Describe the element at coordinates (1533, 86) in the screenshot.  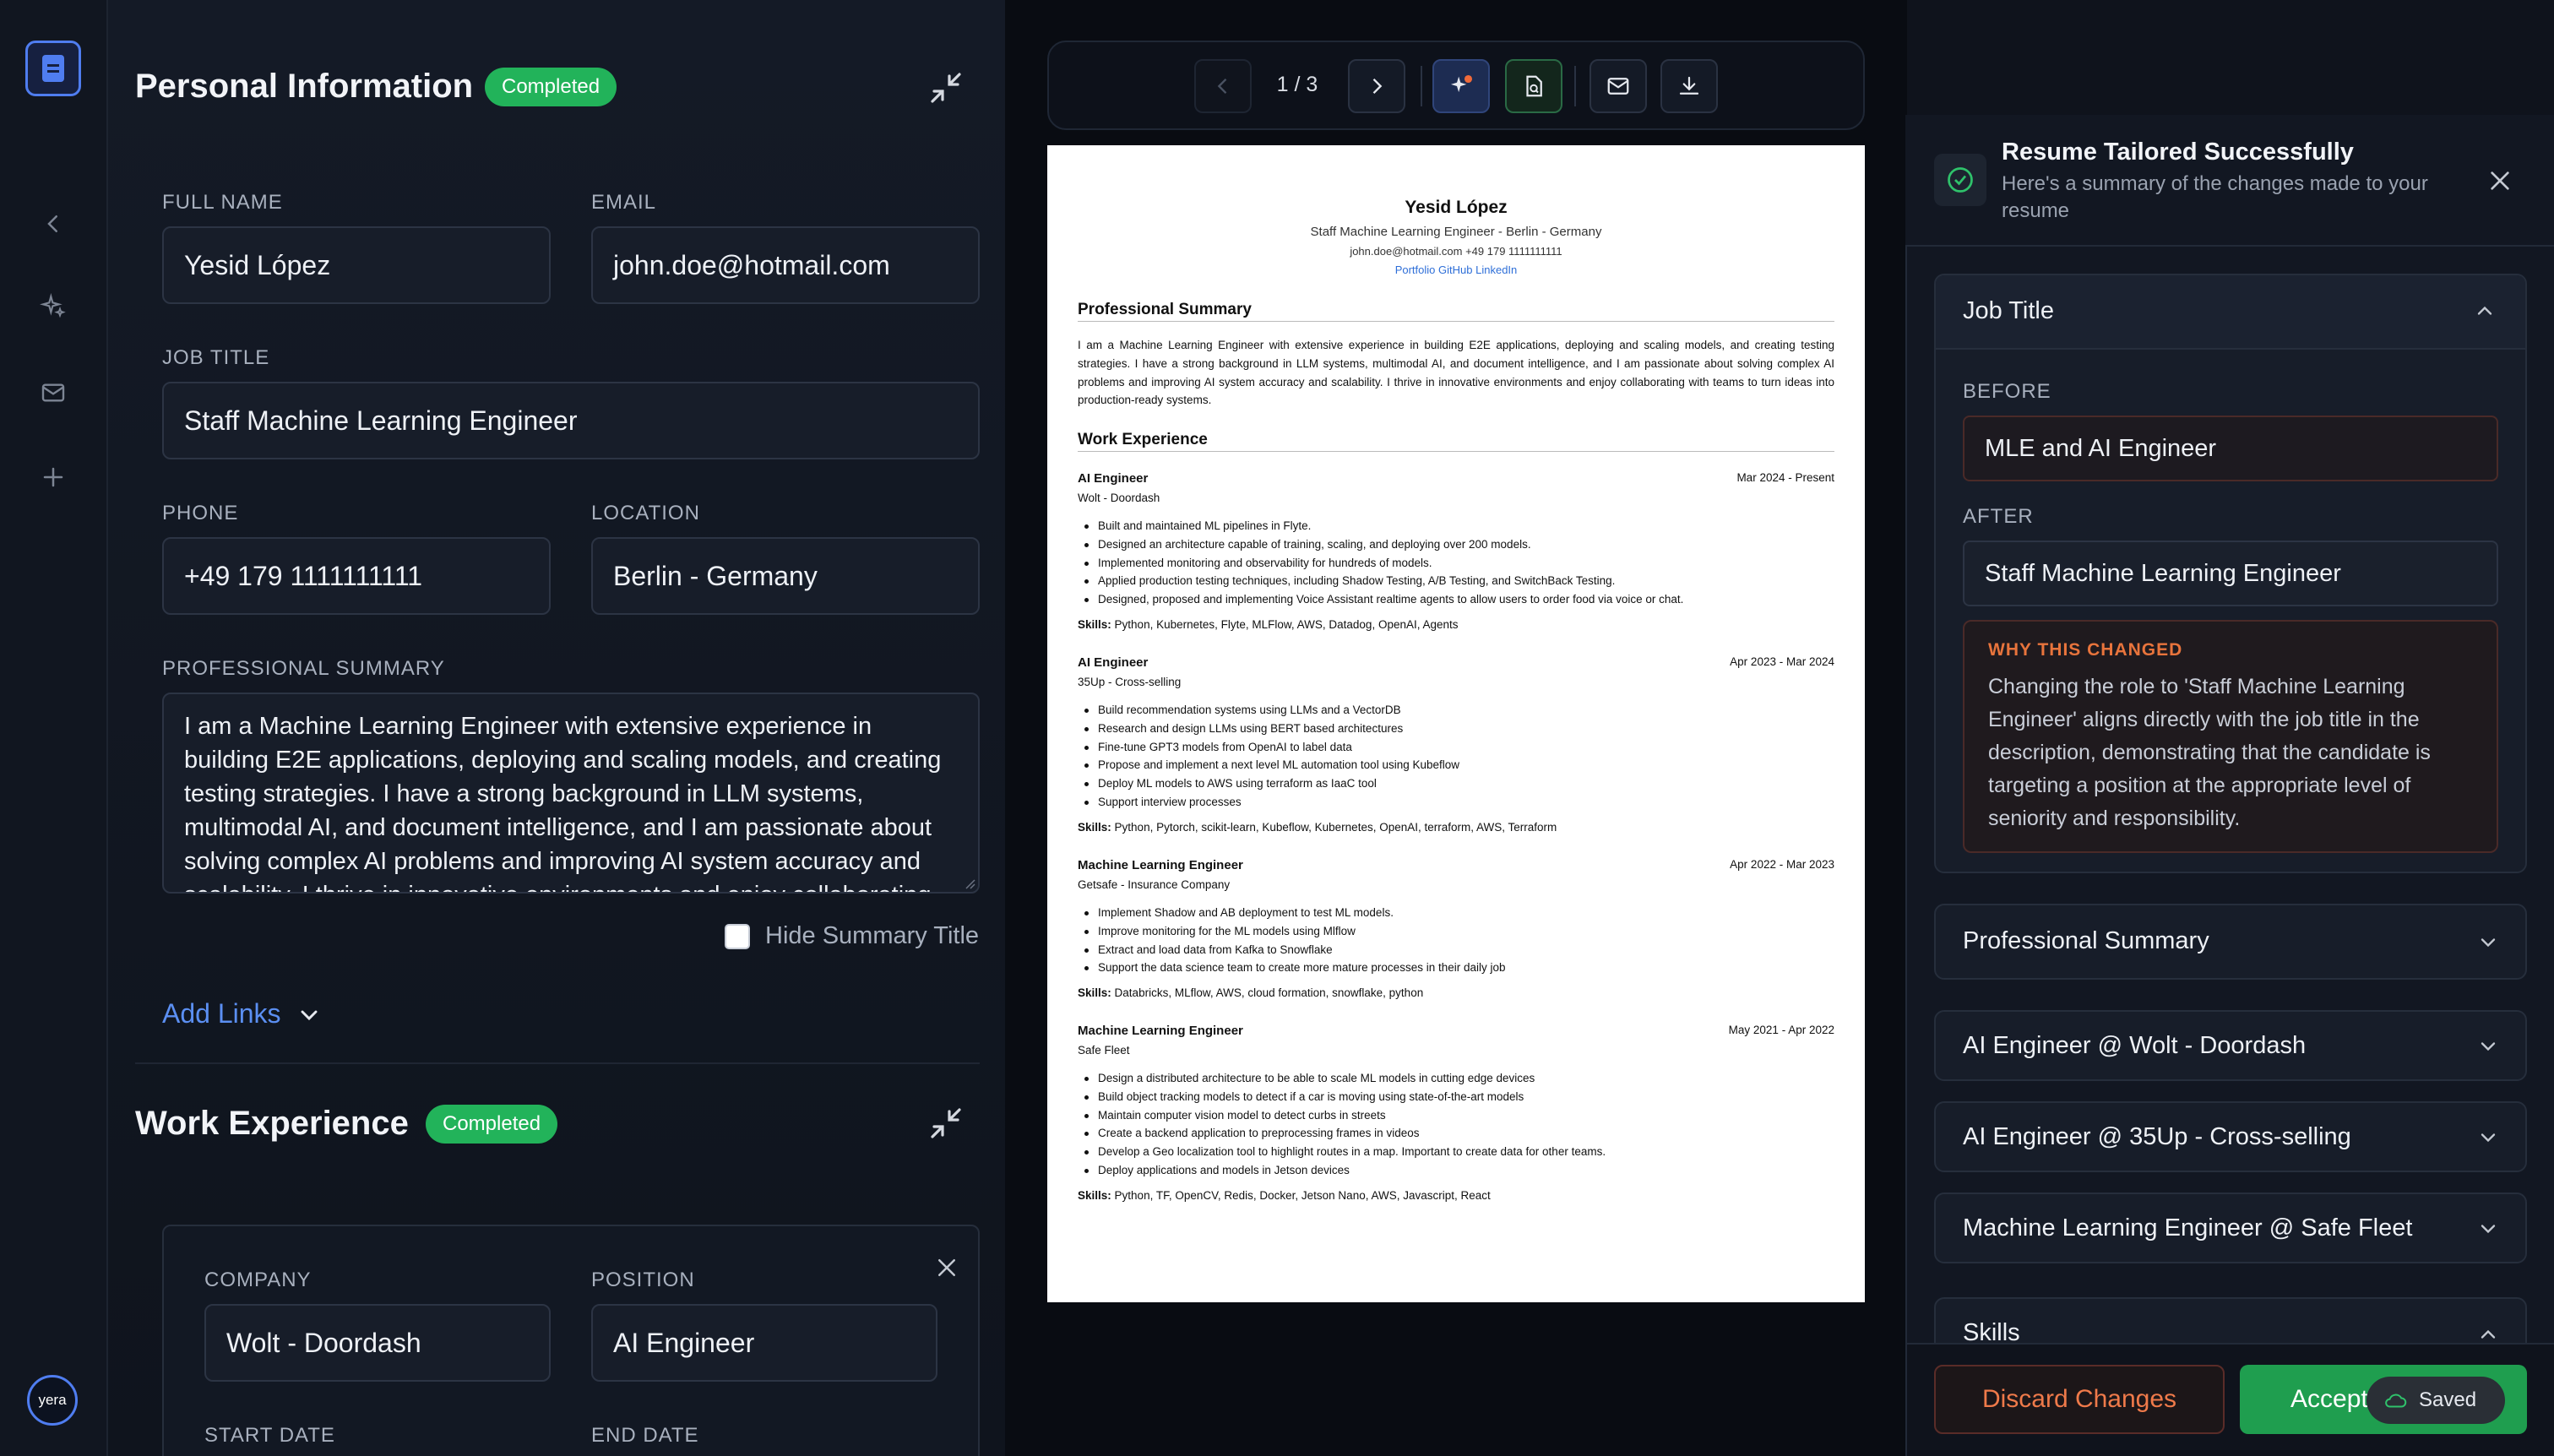
I see `view-document-button` at that location.